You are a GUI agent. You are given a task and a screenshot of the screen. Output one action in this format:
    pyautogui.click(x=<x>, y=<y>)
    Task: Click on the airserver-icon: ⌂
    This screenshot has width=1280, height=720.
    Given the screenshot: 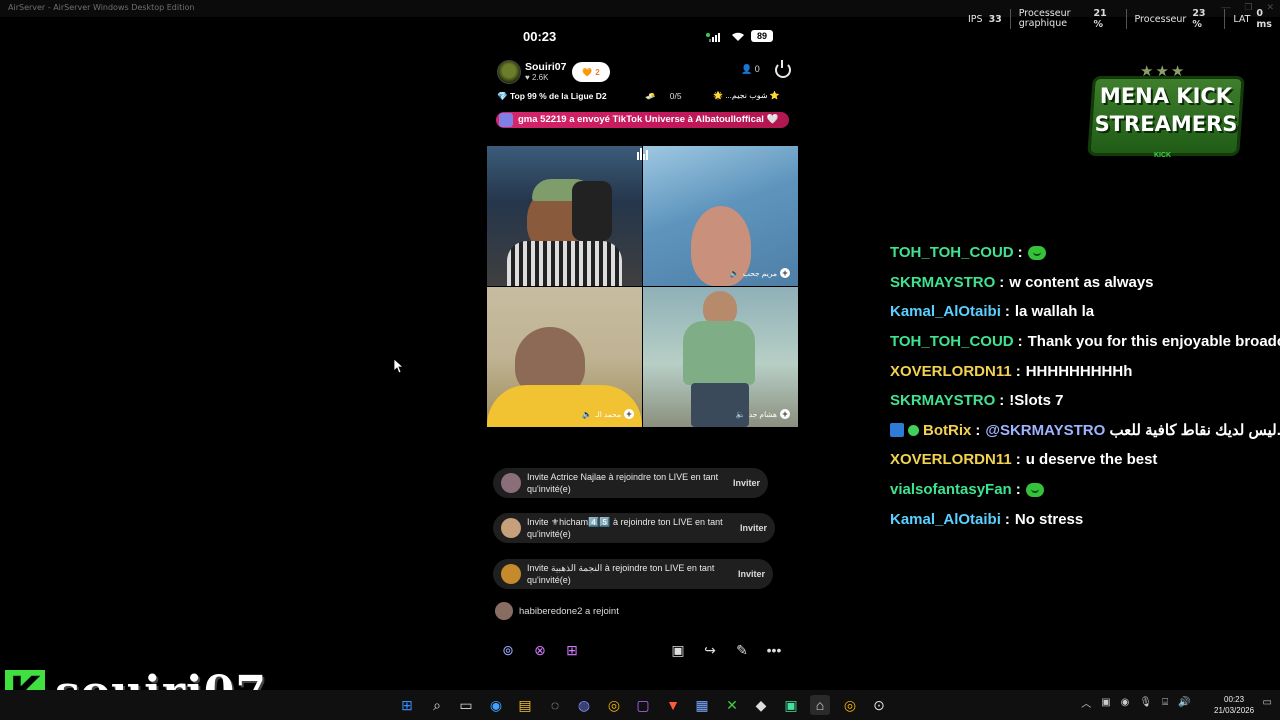 What is the action you would take?
    pyautogui.click(x=820, y=705)
    